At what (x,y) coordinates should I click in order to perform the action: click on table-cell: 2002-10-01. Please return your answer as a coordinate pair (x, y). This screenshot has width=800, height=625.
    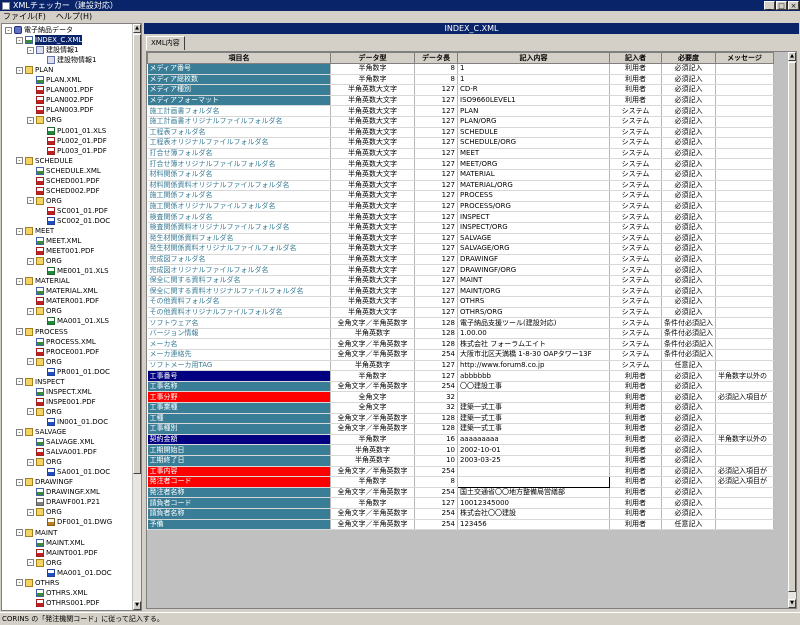
    Looking at the image, I should click on (533, 450).